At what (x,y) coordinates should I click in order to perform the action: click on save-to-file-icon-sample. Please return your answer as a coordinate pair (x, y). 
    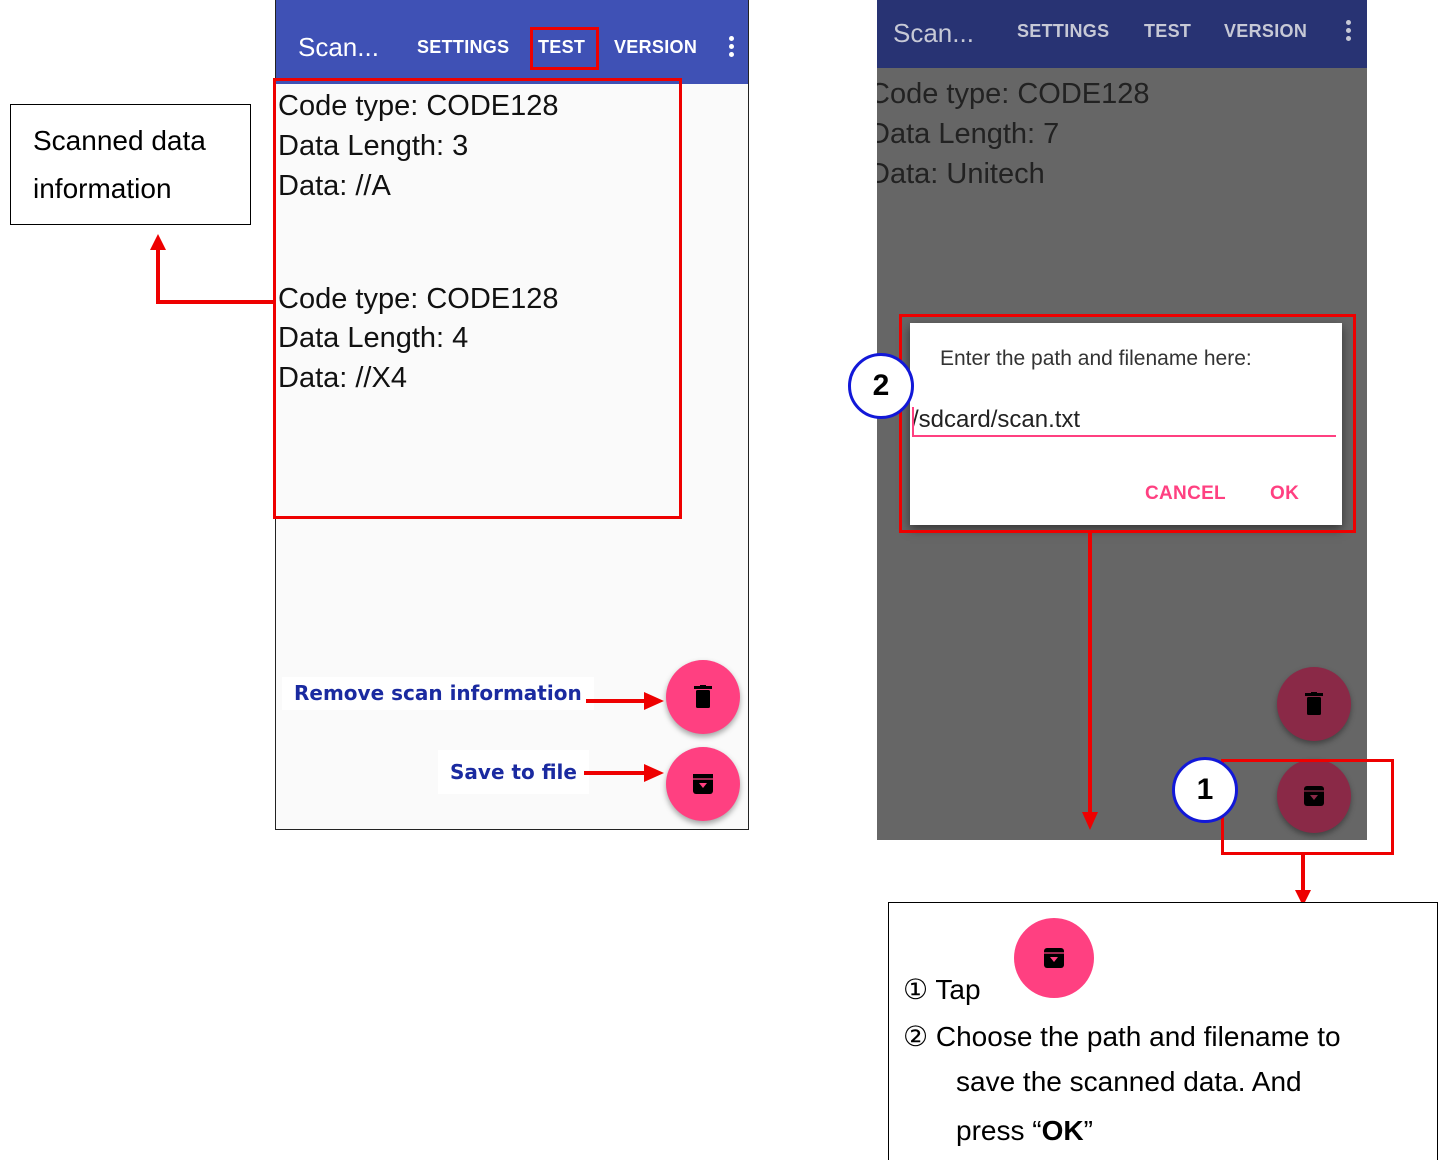
    Looking at the image, I should click on (1054, 958).